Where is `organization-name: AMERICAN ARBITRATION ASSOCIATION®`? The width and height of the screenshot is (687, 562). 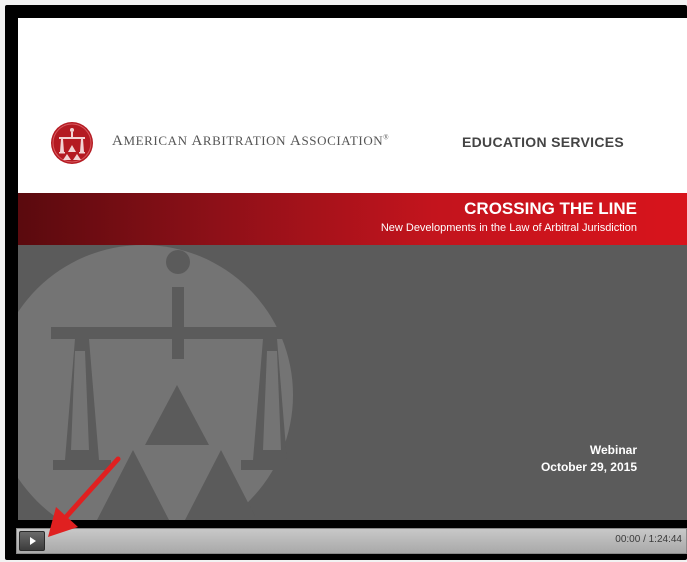 organization-name: AMERICAN ARBITRATION ASSOCIATION® is located at coordinates (250, 141).